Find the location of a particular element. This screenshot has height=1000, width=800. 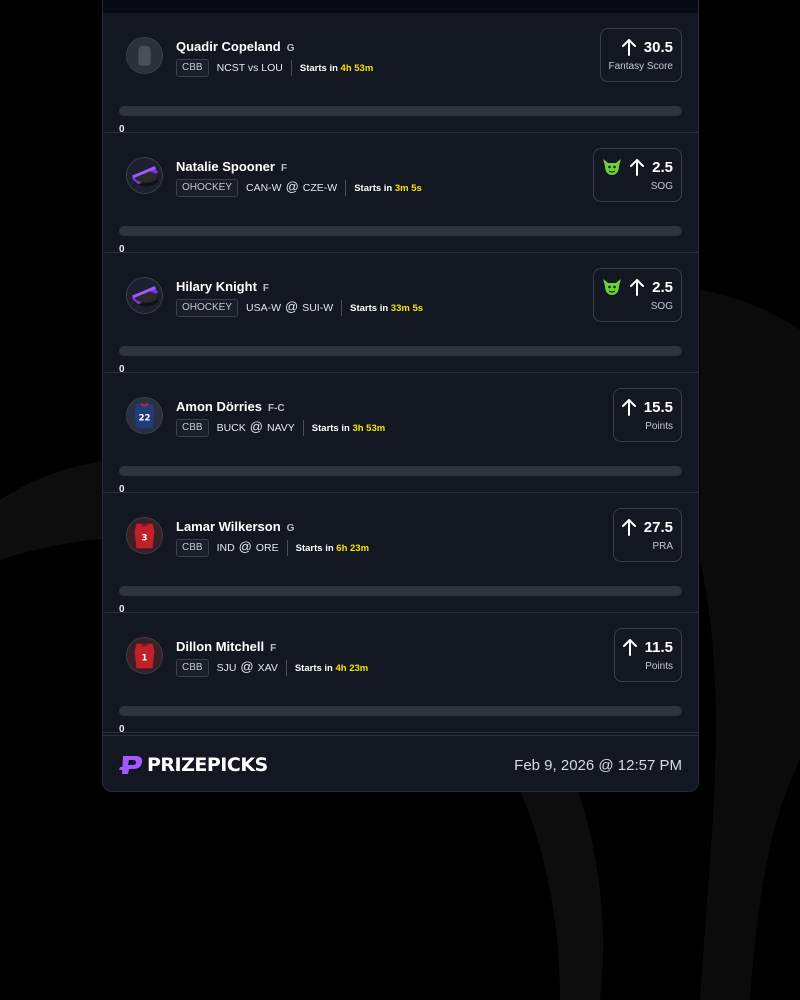

player-avatar: 3 is located at coordinates (144, 535).